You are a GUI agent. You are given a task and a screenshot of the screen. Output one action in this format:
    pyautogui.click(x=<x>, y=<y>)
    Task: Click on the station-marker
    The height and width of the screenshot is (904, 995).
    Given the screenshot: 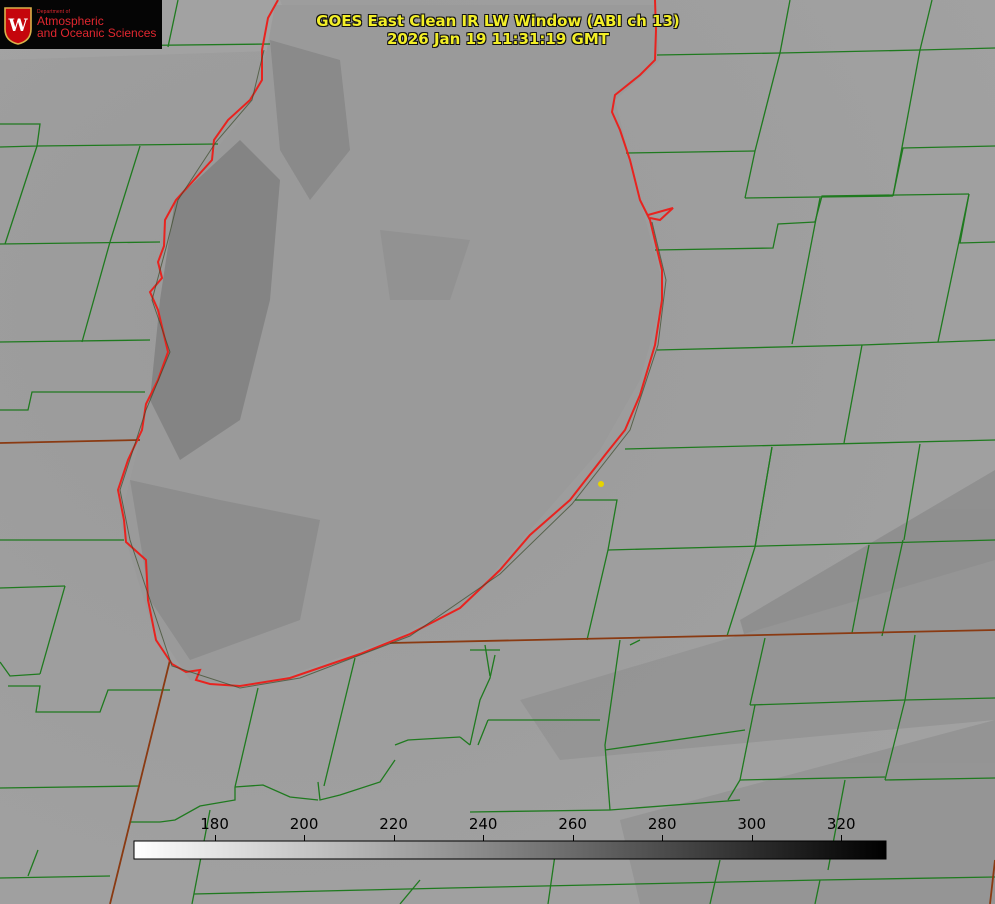 What is the action you would take?
    pyautogui.click(x=601, y=484)
    